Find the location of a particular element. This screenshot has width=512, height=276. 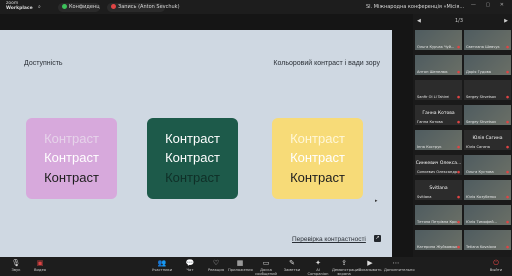

toolbar-label: Заметки is located at coordinates (292, 270).